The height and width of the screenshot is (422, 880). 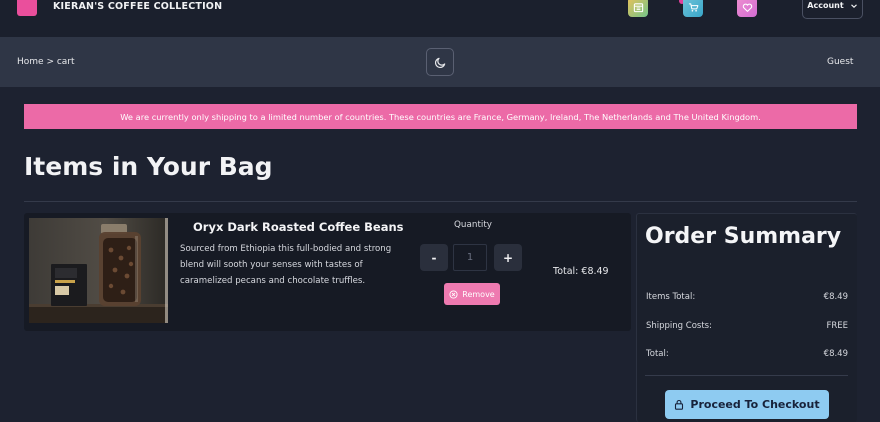 I want to click on proceed-to-checkout-button: Proceed To Checkout, so click(x=747, y=404).